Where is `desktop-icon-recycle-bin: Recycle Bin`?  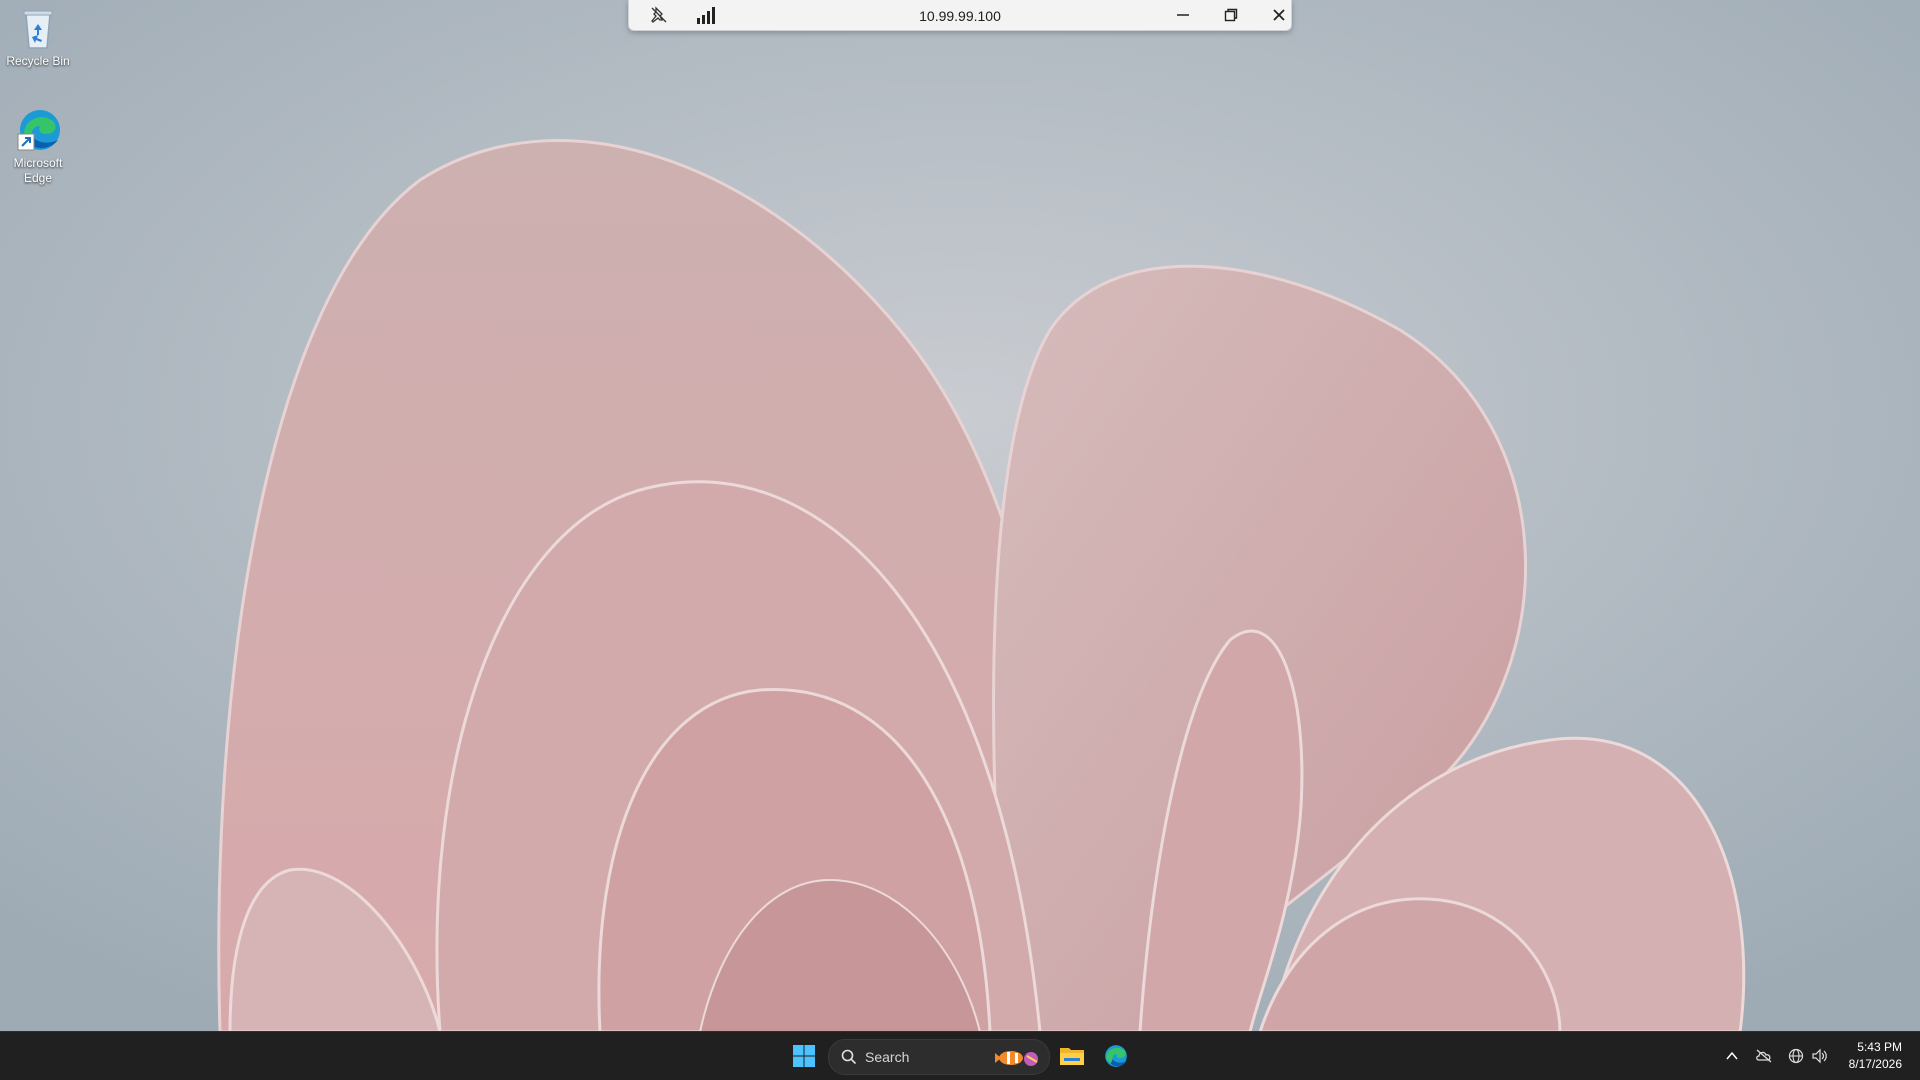 desktop-icon-recycle-bin: Recycle Bin is located at coordinates (38, 36).